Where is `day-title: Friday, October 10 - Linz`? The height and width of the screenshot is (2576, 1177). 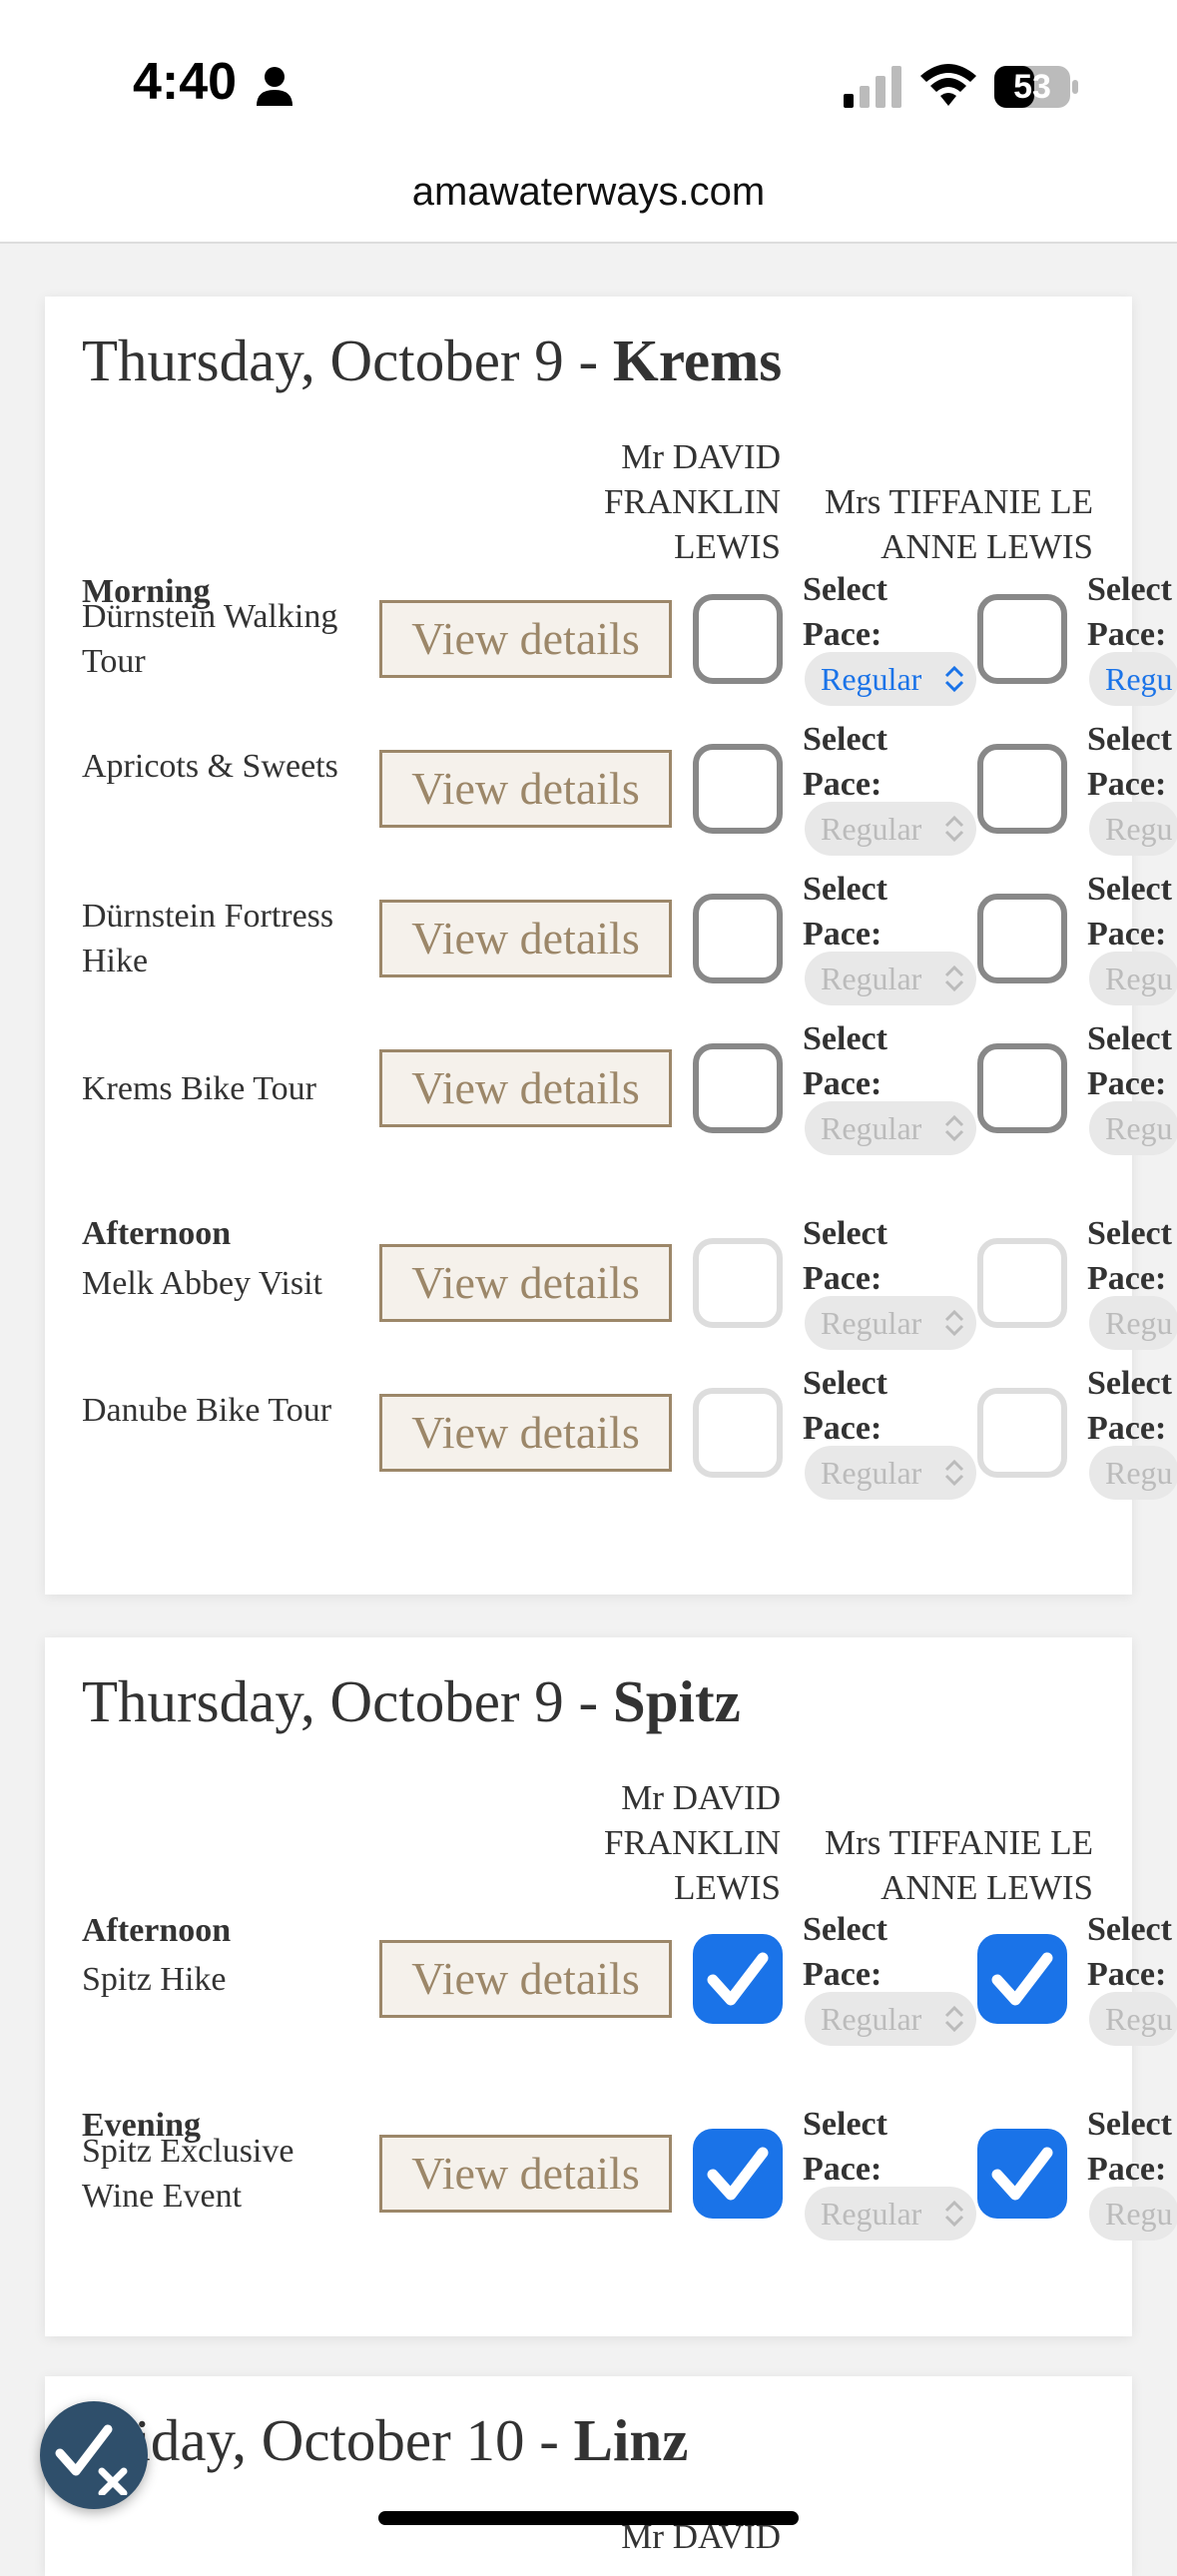
day-title: Friday, October 10 - Linz is located at coordinates (385, 2440).